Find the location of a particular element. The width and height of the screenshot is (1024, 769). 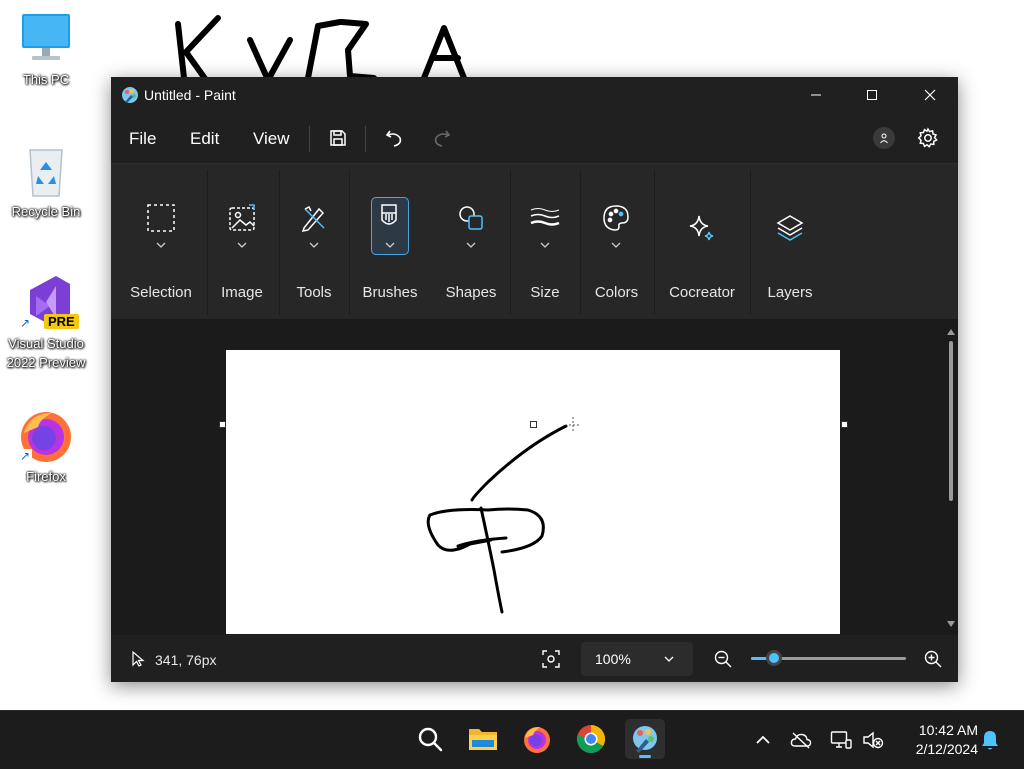

minimize-button is located at coordinates (816, 95).